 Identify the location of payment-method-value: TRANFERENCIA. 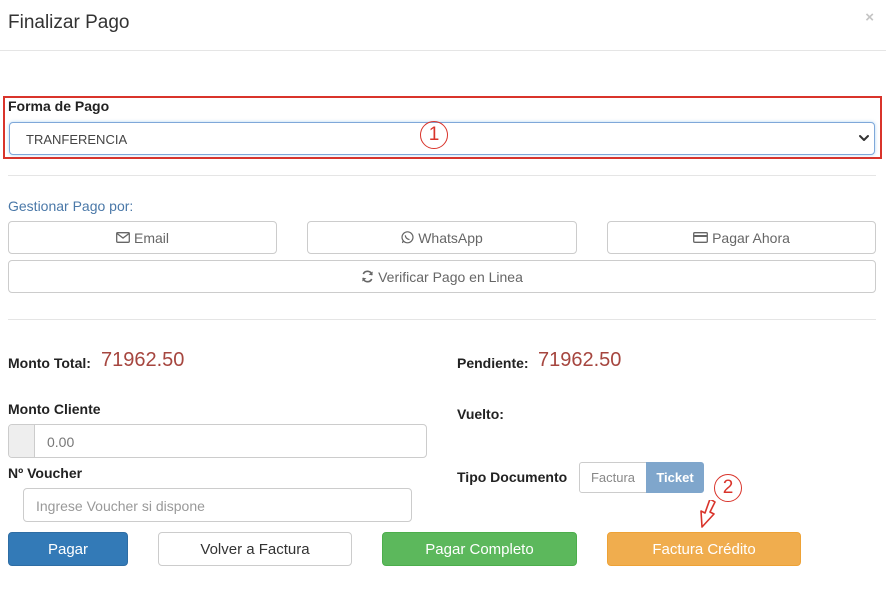
(77, 139).